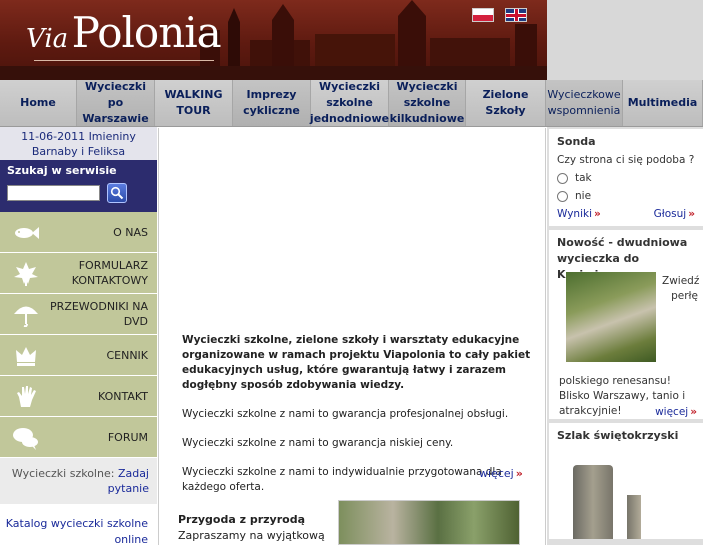 The image size is (727, 545). What do you see at coordinates (626, 160) in the screenshot?
I see `poll-question: Czy strona ci się podoba ?` at bounding box center [626, 160].